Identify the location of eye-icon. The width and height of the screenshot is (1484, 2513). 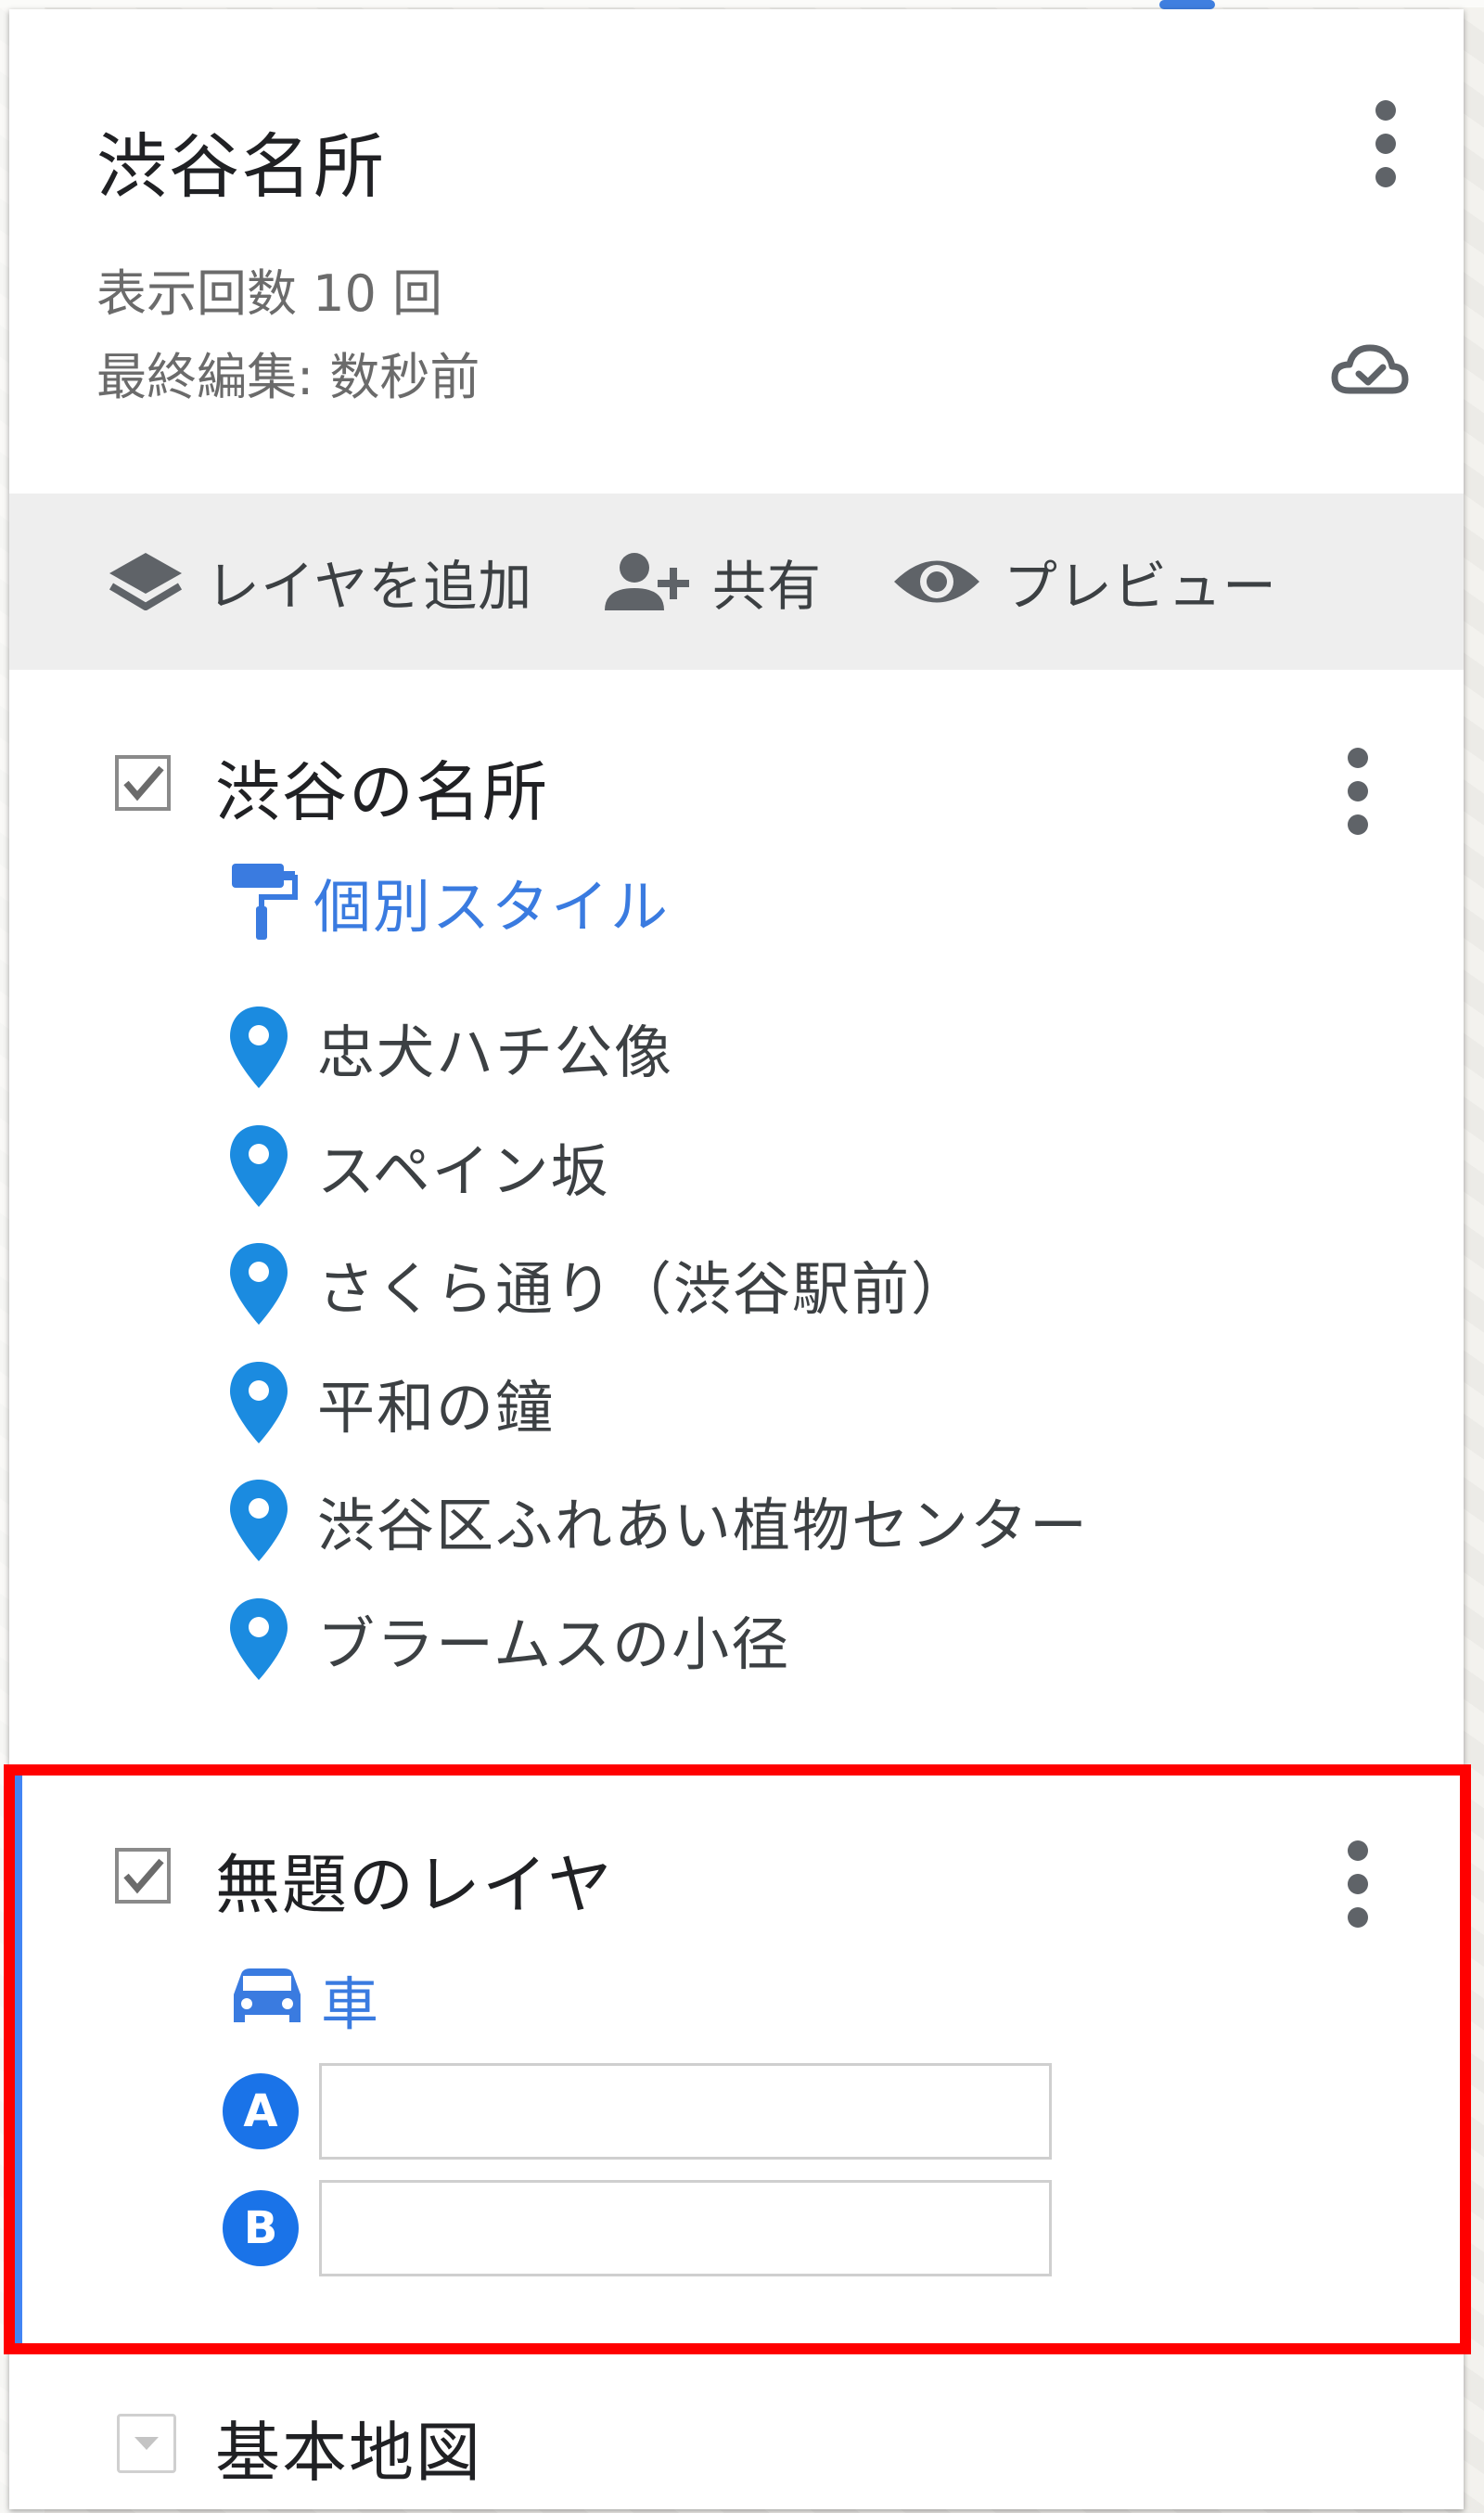
(936, 581).